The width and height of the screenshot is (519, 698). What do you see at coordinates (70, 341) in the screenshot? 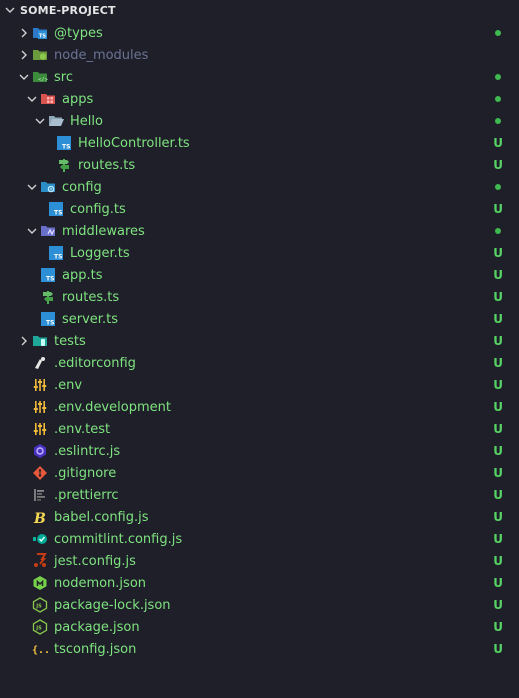
I see `tree-item-label: tests` at bounding box center [70, 341].